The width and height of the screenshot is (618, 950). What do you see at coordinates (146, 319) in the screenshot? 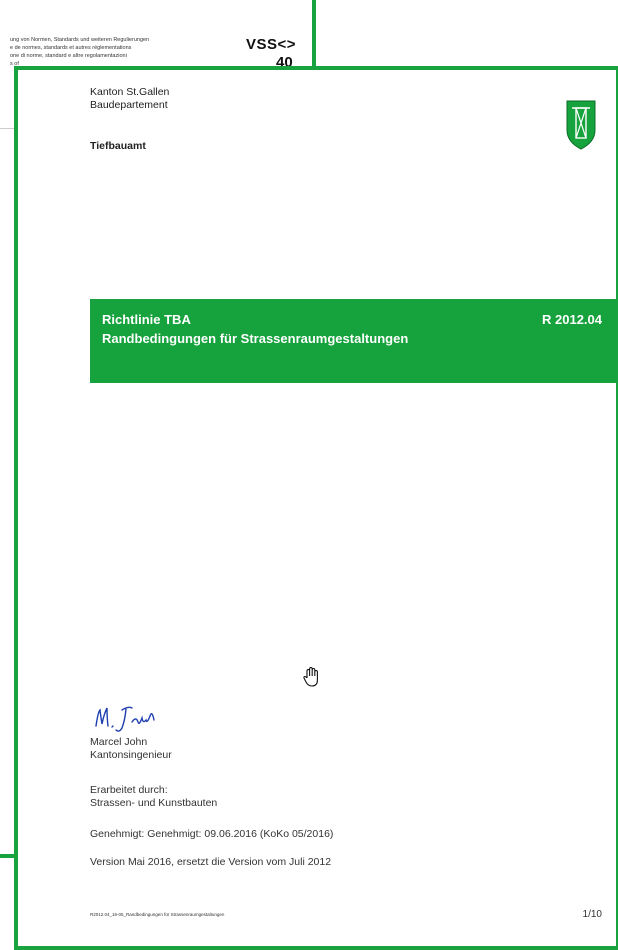
I see `guideline-label: Richtlinie TBA` at bounding box center [146, 319].